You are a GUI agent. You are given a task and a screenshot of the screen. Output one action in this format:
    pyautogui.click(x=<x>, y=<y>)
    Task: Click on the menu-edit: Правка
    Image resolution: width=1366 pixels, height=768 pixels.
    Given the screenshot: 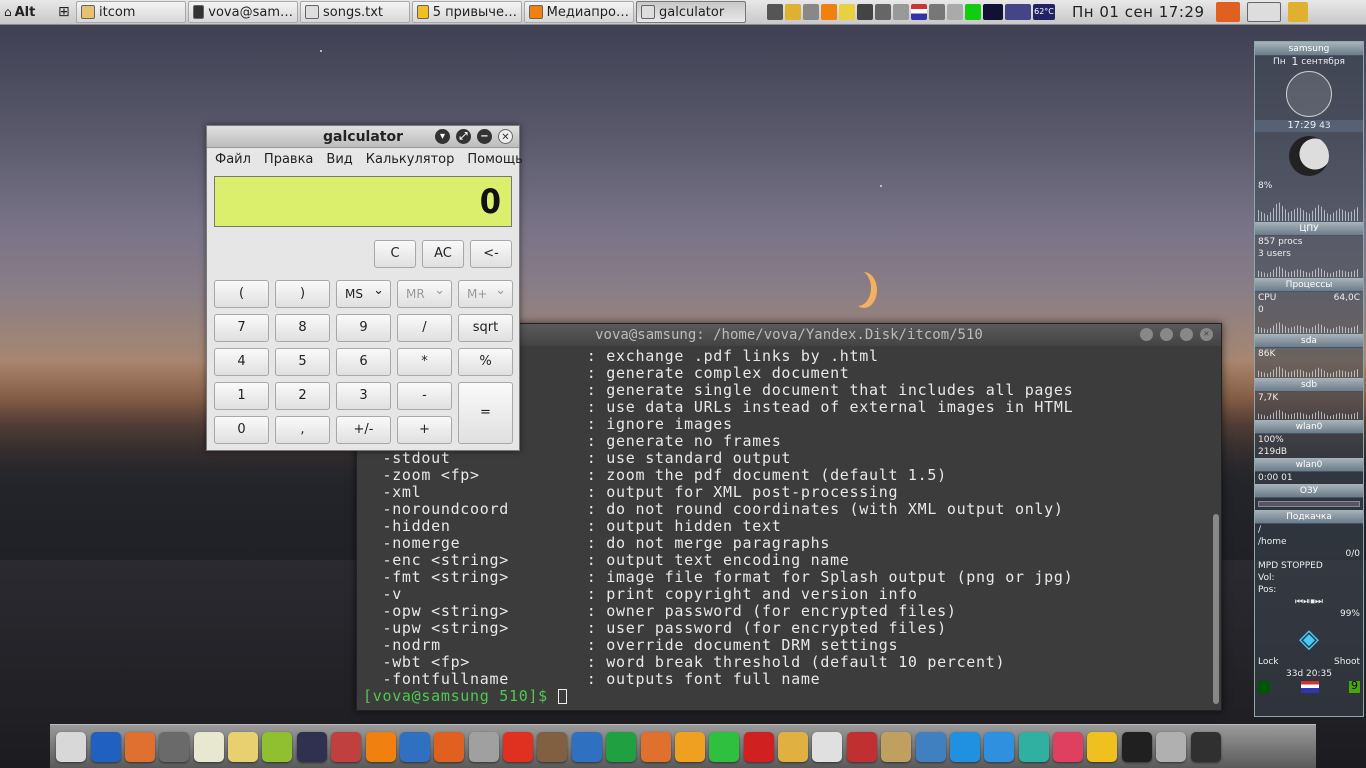 What is the action you would take?
    pyautogui.click(x=288, y=159)
    